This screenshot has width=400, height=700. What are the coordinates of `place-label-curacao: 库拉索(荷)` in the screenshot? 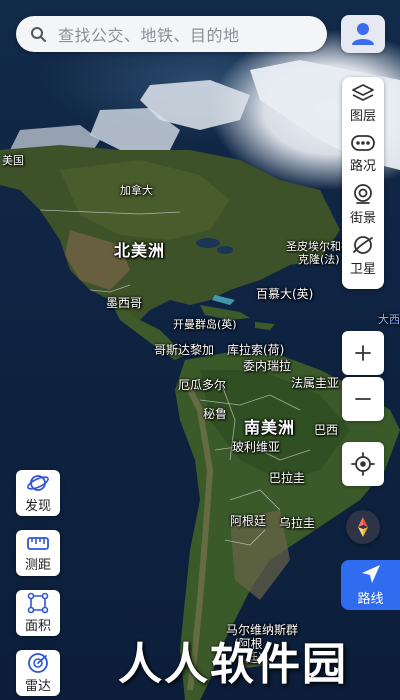 It's located at (256, 350).